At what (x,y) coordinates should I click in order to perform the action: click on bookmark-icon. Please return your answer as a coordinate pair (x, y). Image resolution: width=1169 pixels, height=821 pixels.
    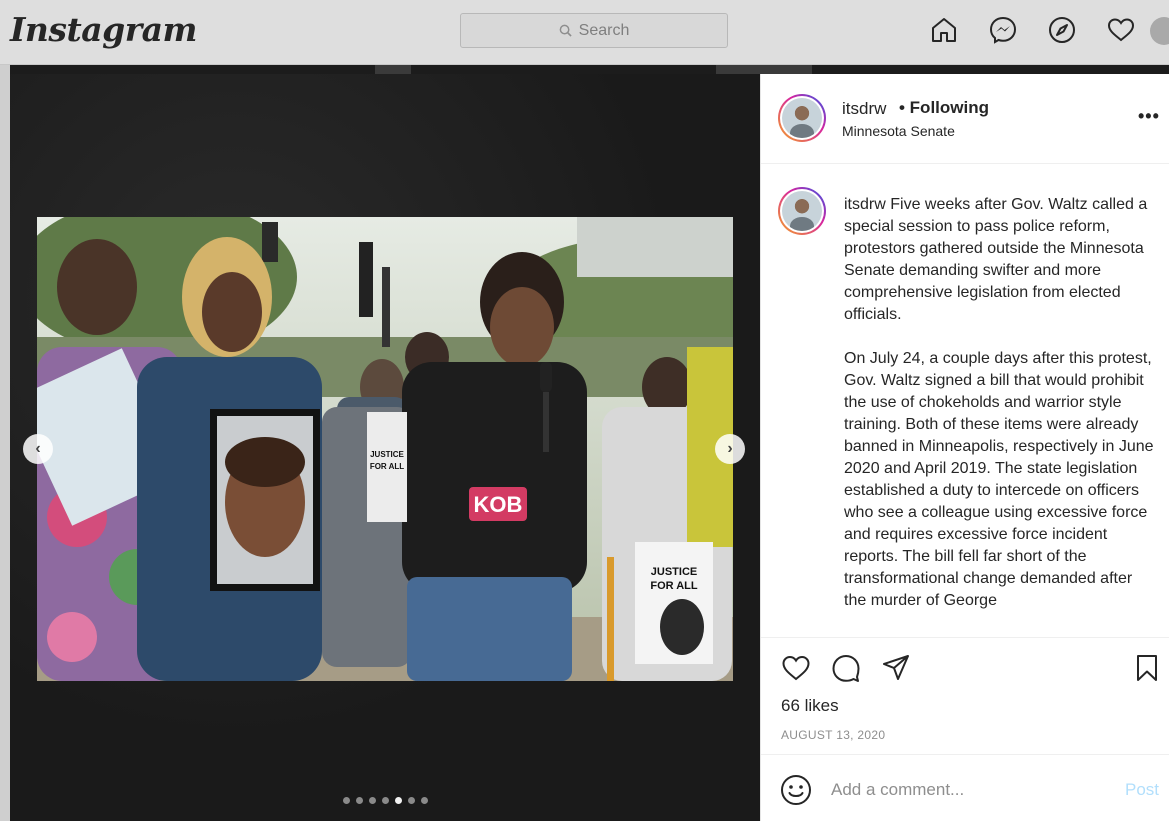
    Looking at the image, I should click on (1147, 668).